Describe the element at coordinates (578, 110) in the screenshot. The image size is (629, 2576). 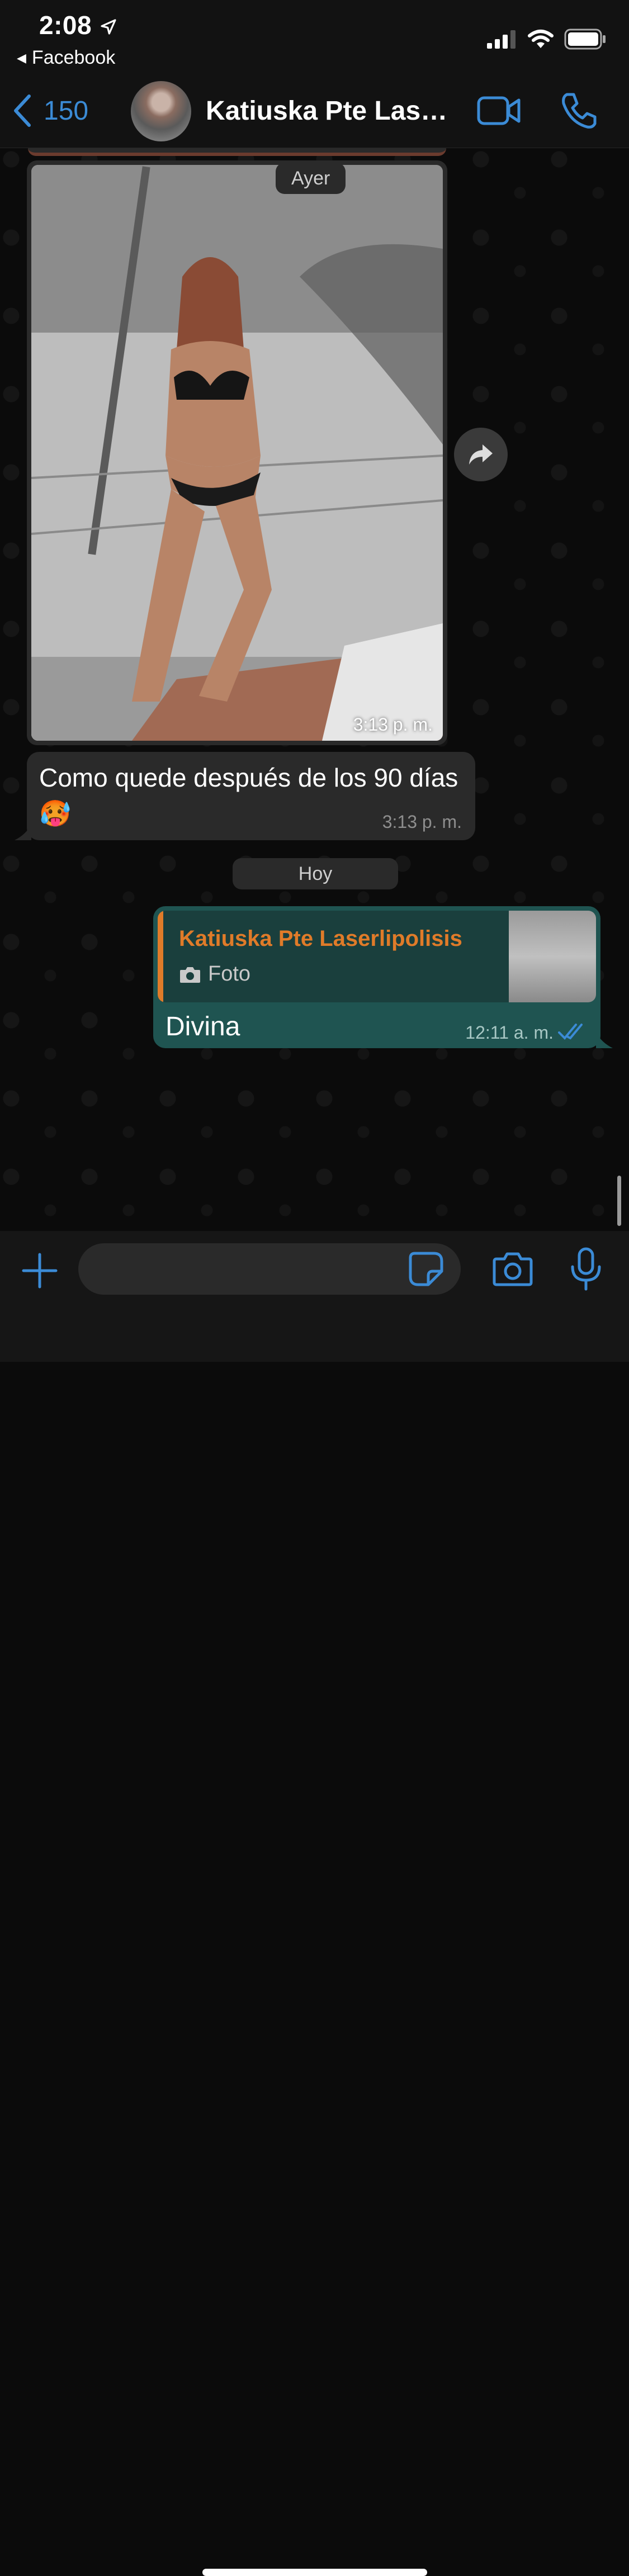
I see `phone-icon` at that location.